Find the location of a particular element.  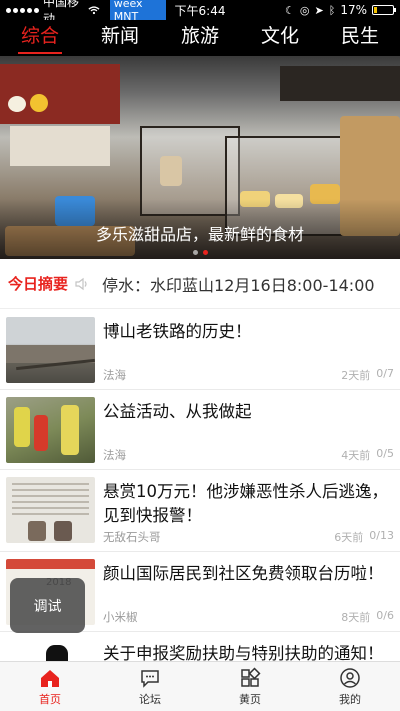

news-time: 6天前 is located at coordinates (349, 537).